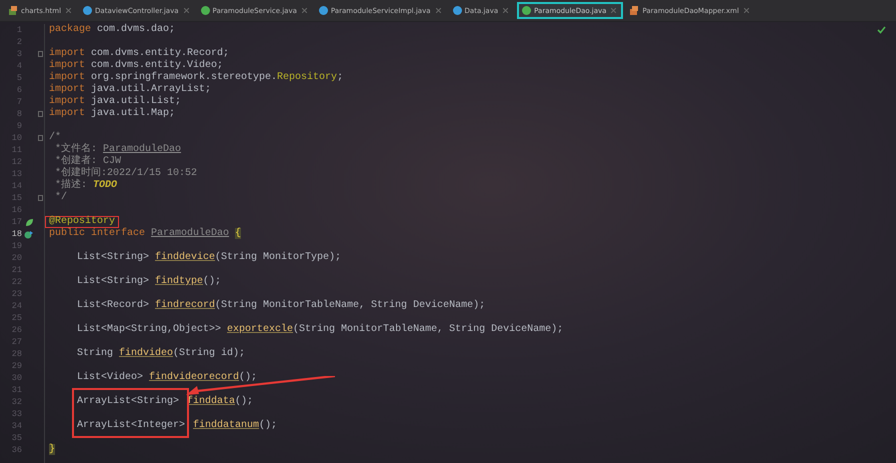 This screenshot has width=896, height=463. I want to click on code-token: /*, so click(55, 137).